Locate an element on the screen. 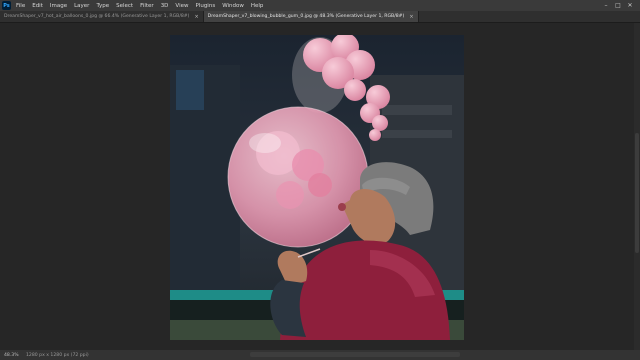  menu-image: Image is located at coordinates (58, 6).